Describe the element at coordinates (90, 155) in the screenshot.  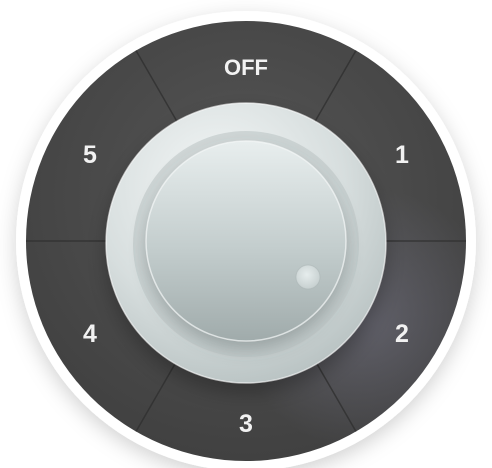
I see `position-label-5: 5` at that location.